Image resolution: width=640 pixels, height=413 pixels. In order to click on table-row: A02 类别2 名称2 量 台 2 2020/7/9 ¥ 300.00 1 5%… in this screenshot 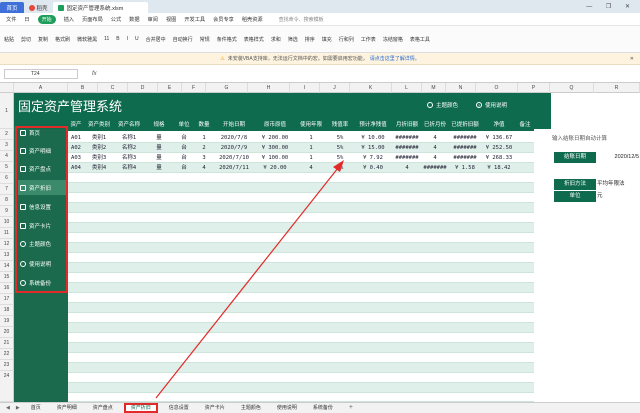, I will do `click(301, 148)`.